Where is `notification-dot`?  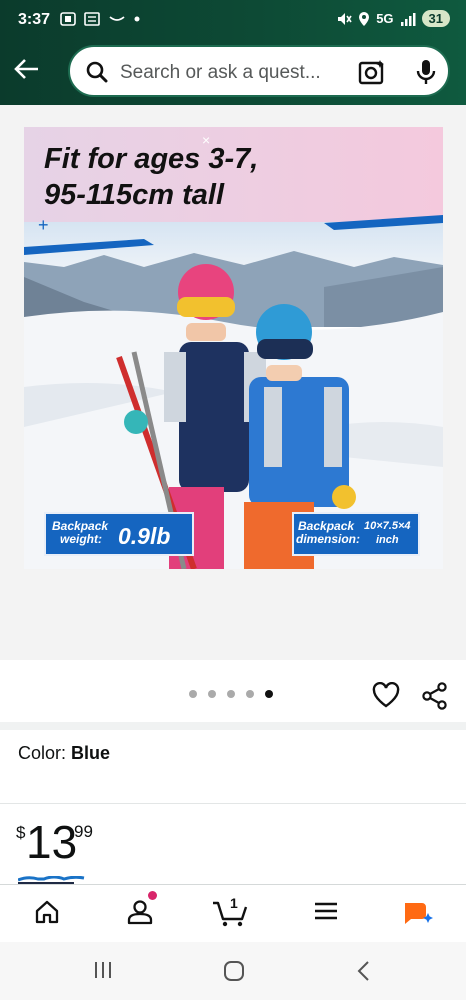 notification-dot is located at coordinates (152, 895).